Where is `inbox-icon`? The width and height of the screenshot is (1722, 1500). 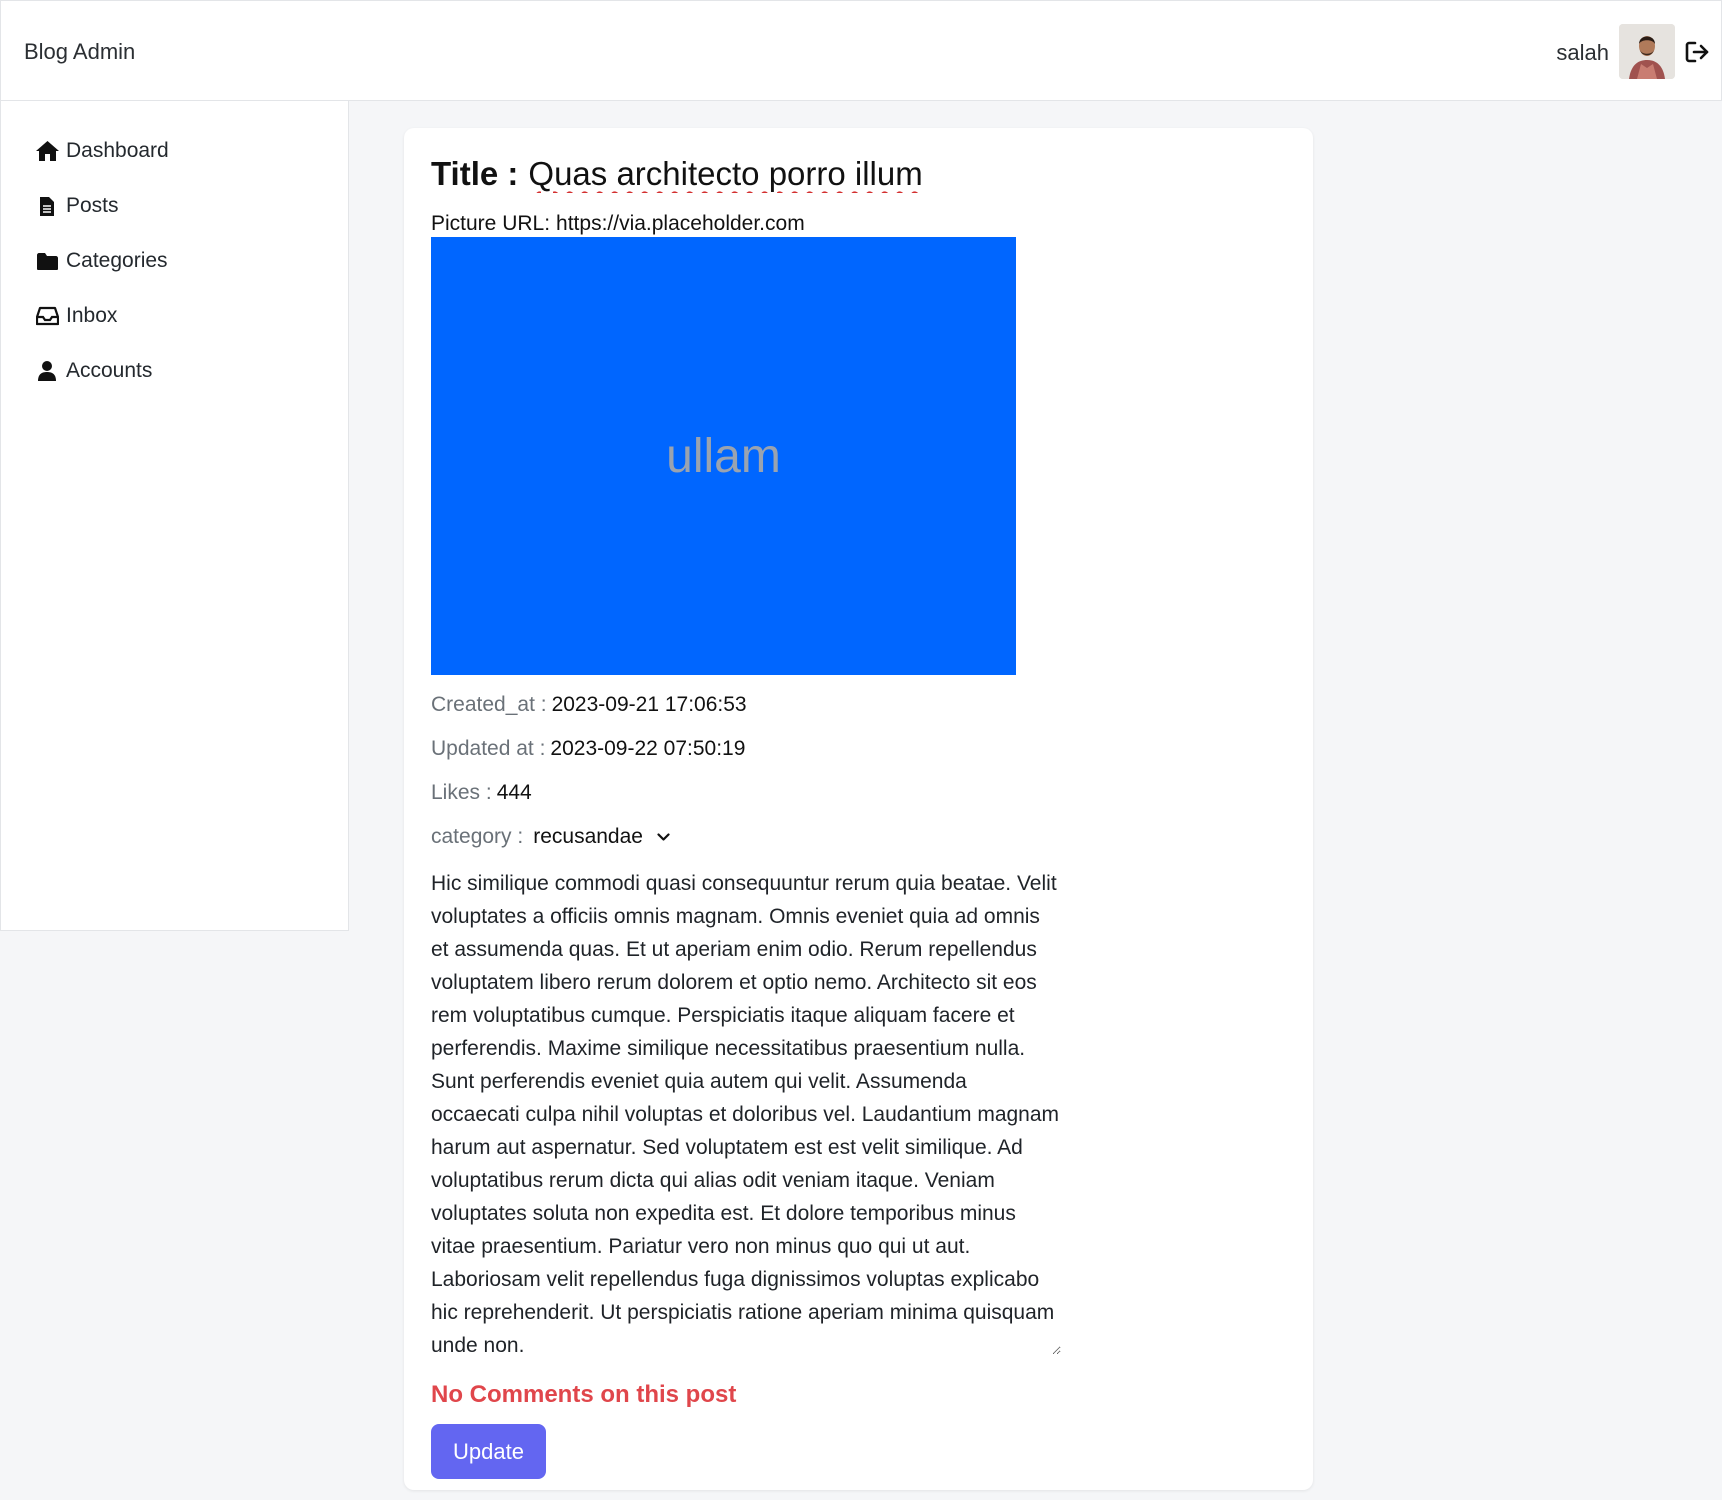
inbox-icon is located at coordinates (47, 316).